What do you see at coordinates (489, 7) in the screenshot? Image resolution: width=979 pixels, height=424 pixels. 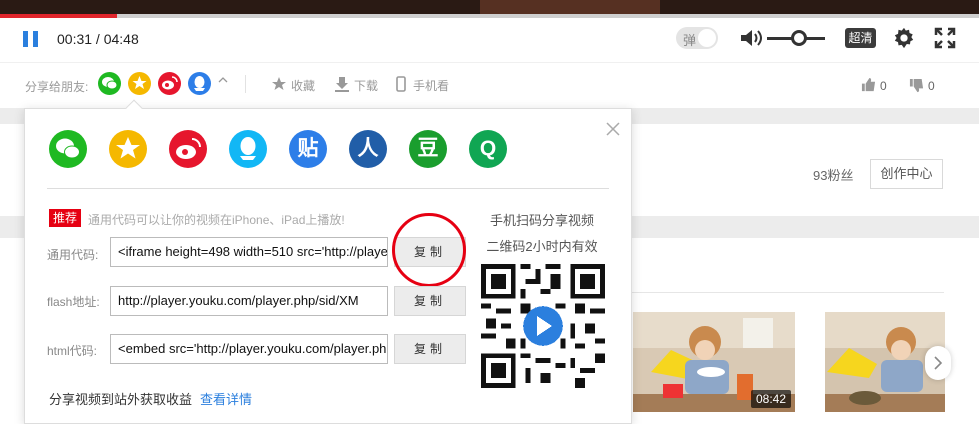 I see `video-frame` at bounding box center [489, 7].